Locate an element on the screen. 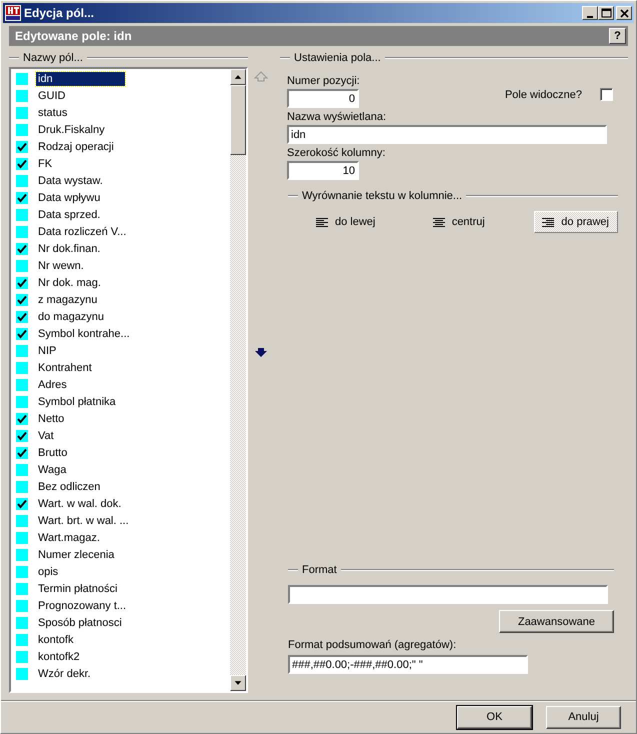 This screenshot has height=734, width=637. list-item: Data wystaw. is located at coordinates (70, 181).